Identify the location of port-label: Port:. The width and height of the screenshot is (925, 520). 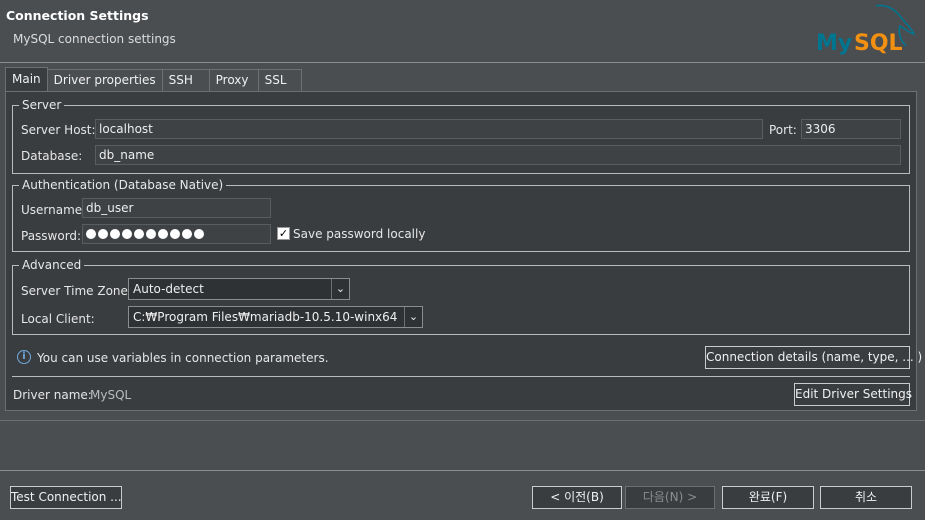
(783, 130).